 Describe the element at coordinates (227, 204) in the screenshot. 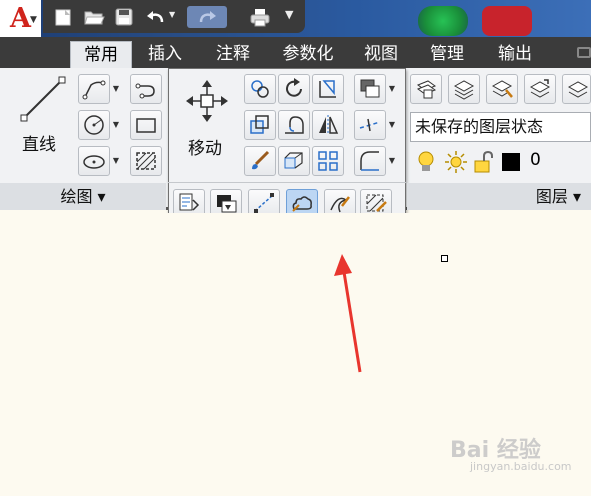

I see `explode-icon` at that location.